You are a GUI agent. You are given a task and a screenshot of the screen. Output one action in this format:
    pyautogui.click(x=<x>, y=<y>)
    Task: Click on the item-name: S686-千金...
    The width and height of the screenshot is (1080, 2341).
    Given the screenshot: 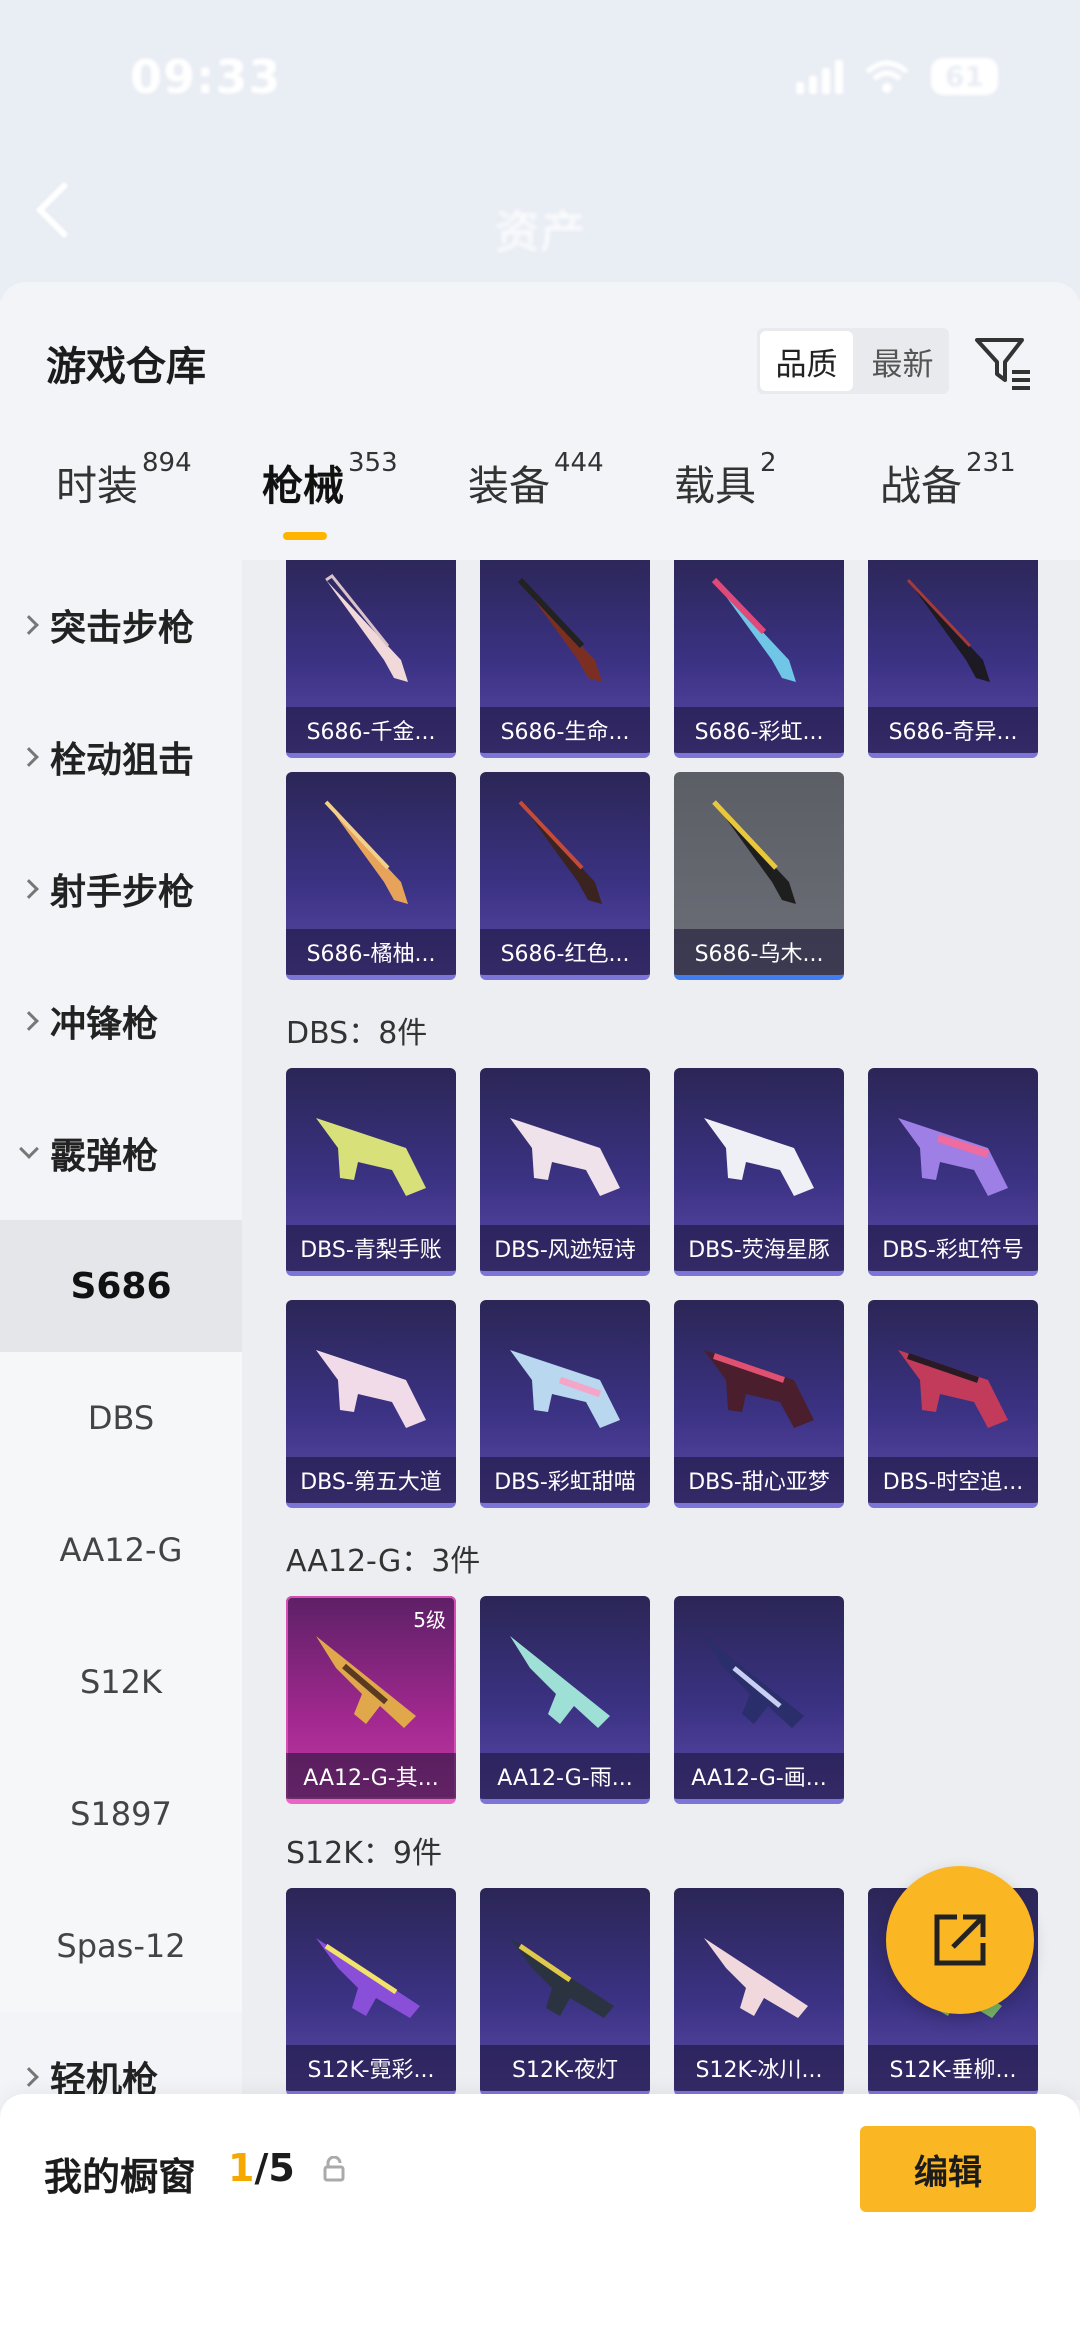 What is the action you would take?
    pyautogui.click(x=371, y=730)
    